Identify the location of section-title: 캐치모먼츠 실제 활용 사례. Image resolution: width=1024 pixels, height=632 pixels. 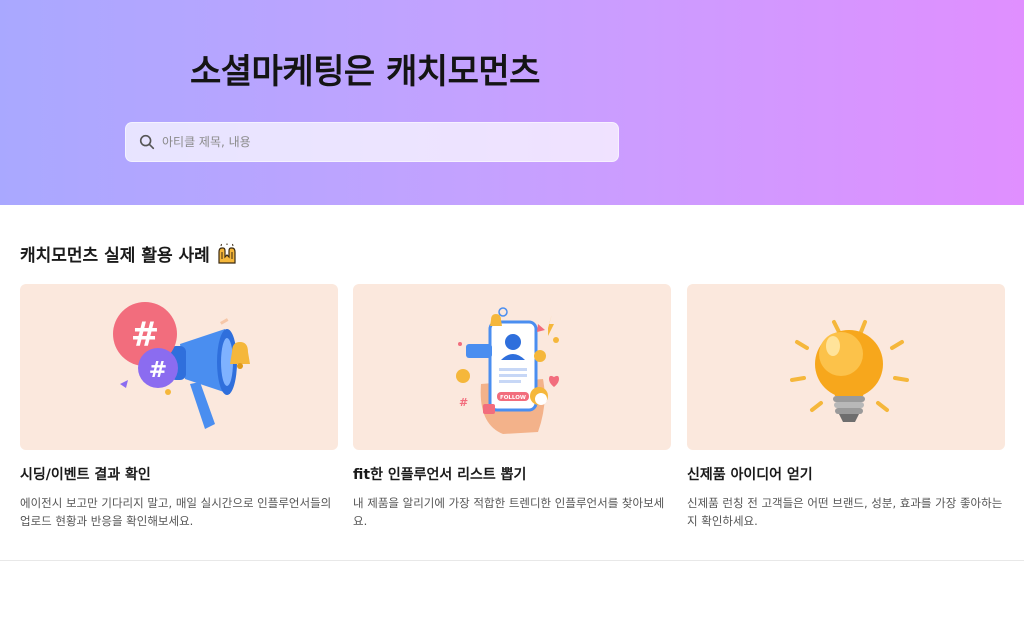
(129, 253).